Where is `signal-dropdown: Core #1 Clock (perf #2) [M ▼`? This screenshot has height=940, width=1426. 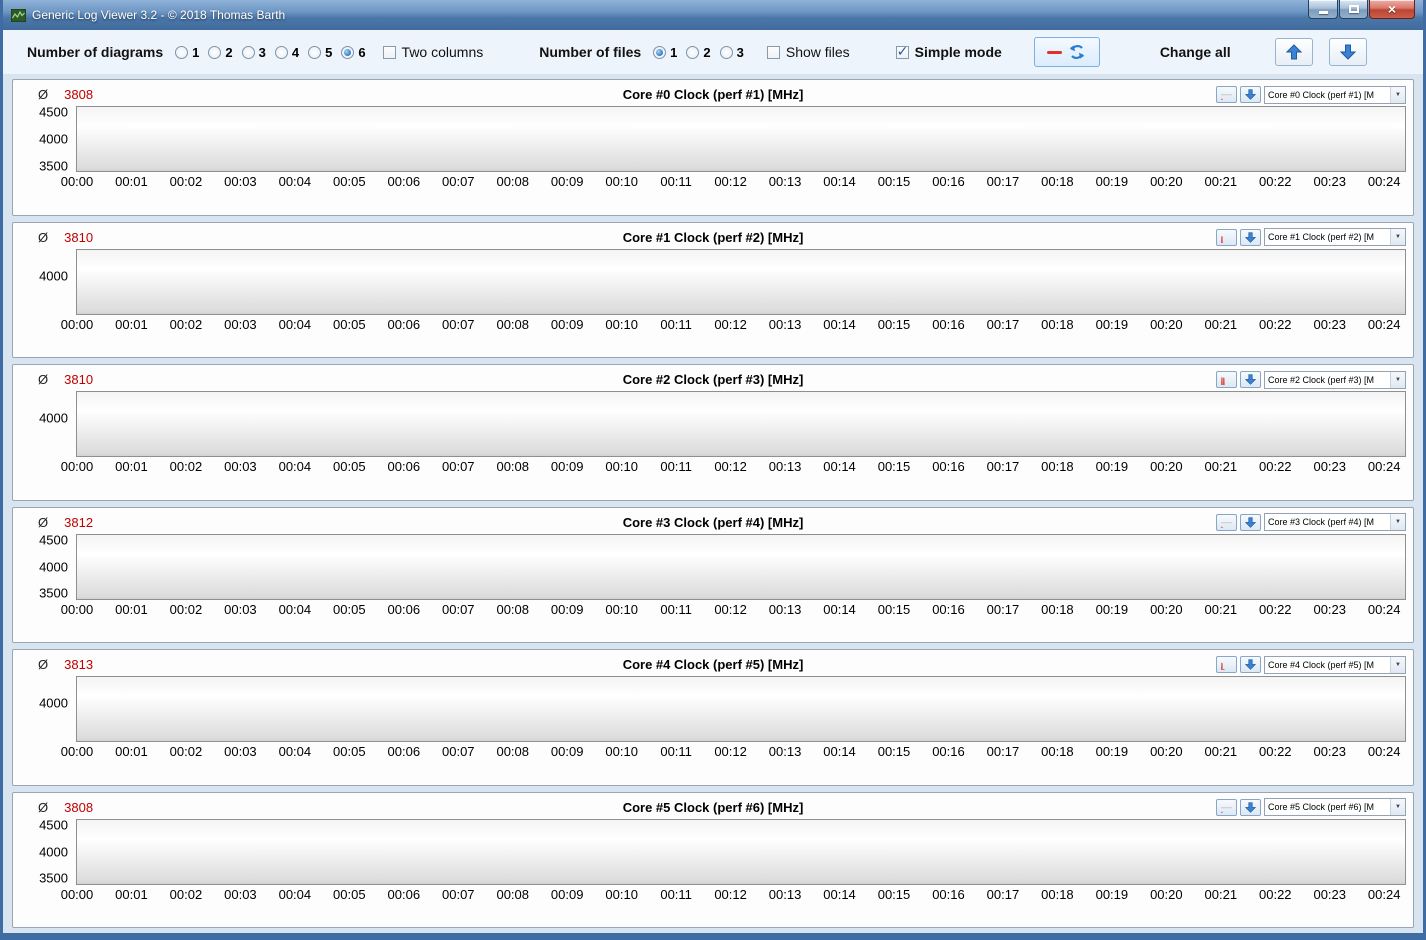
signal-dropdown: Core #1 Clock (perf #2) [M ▼ is located at coordinates (1335, 237).